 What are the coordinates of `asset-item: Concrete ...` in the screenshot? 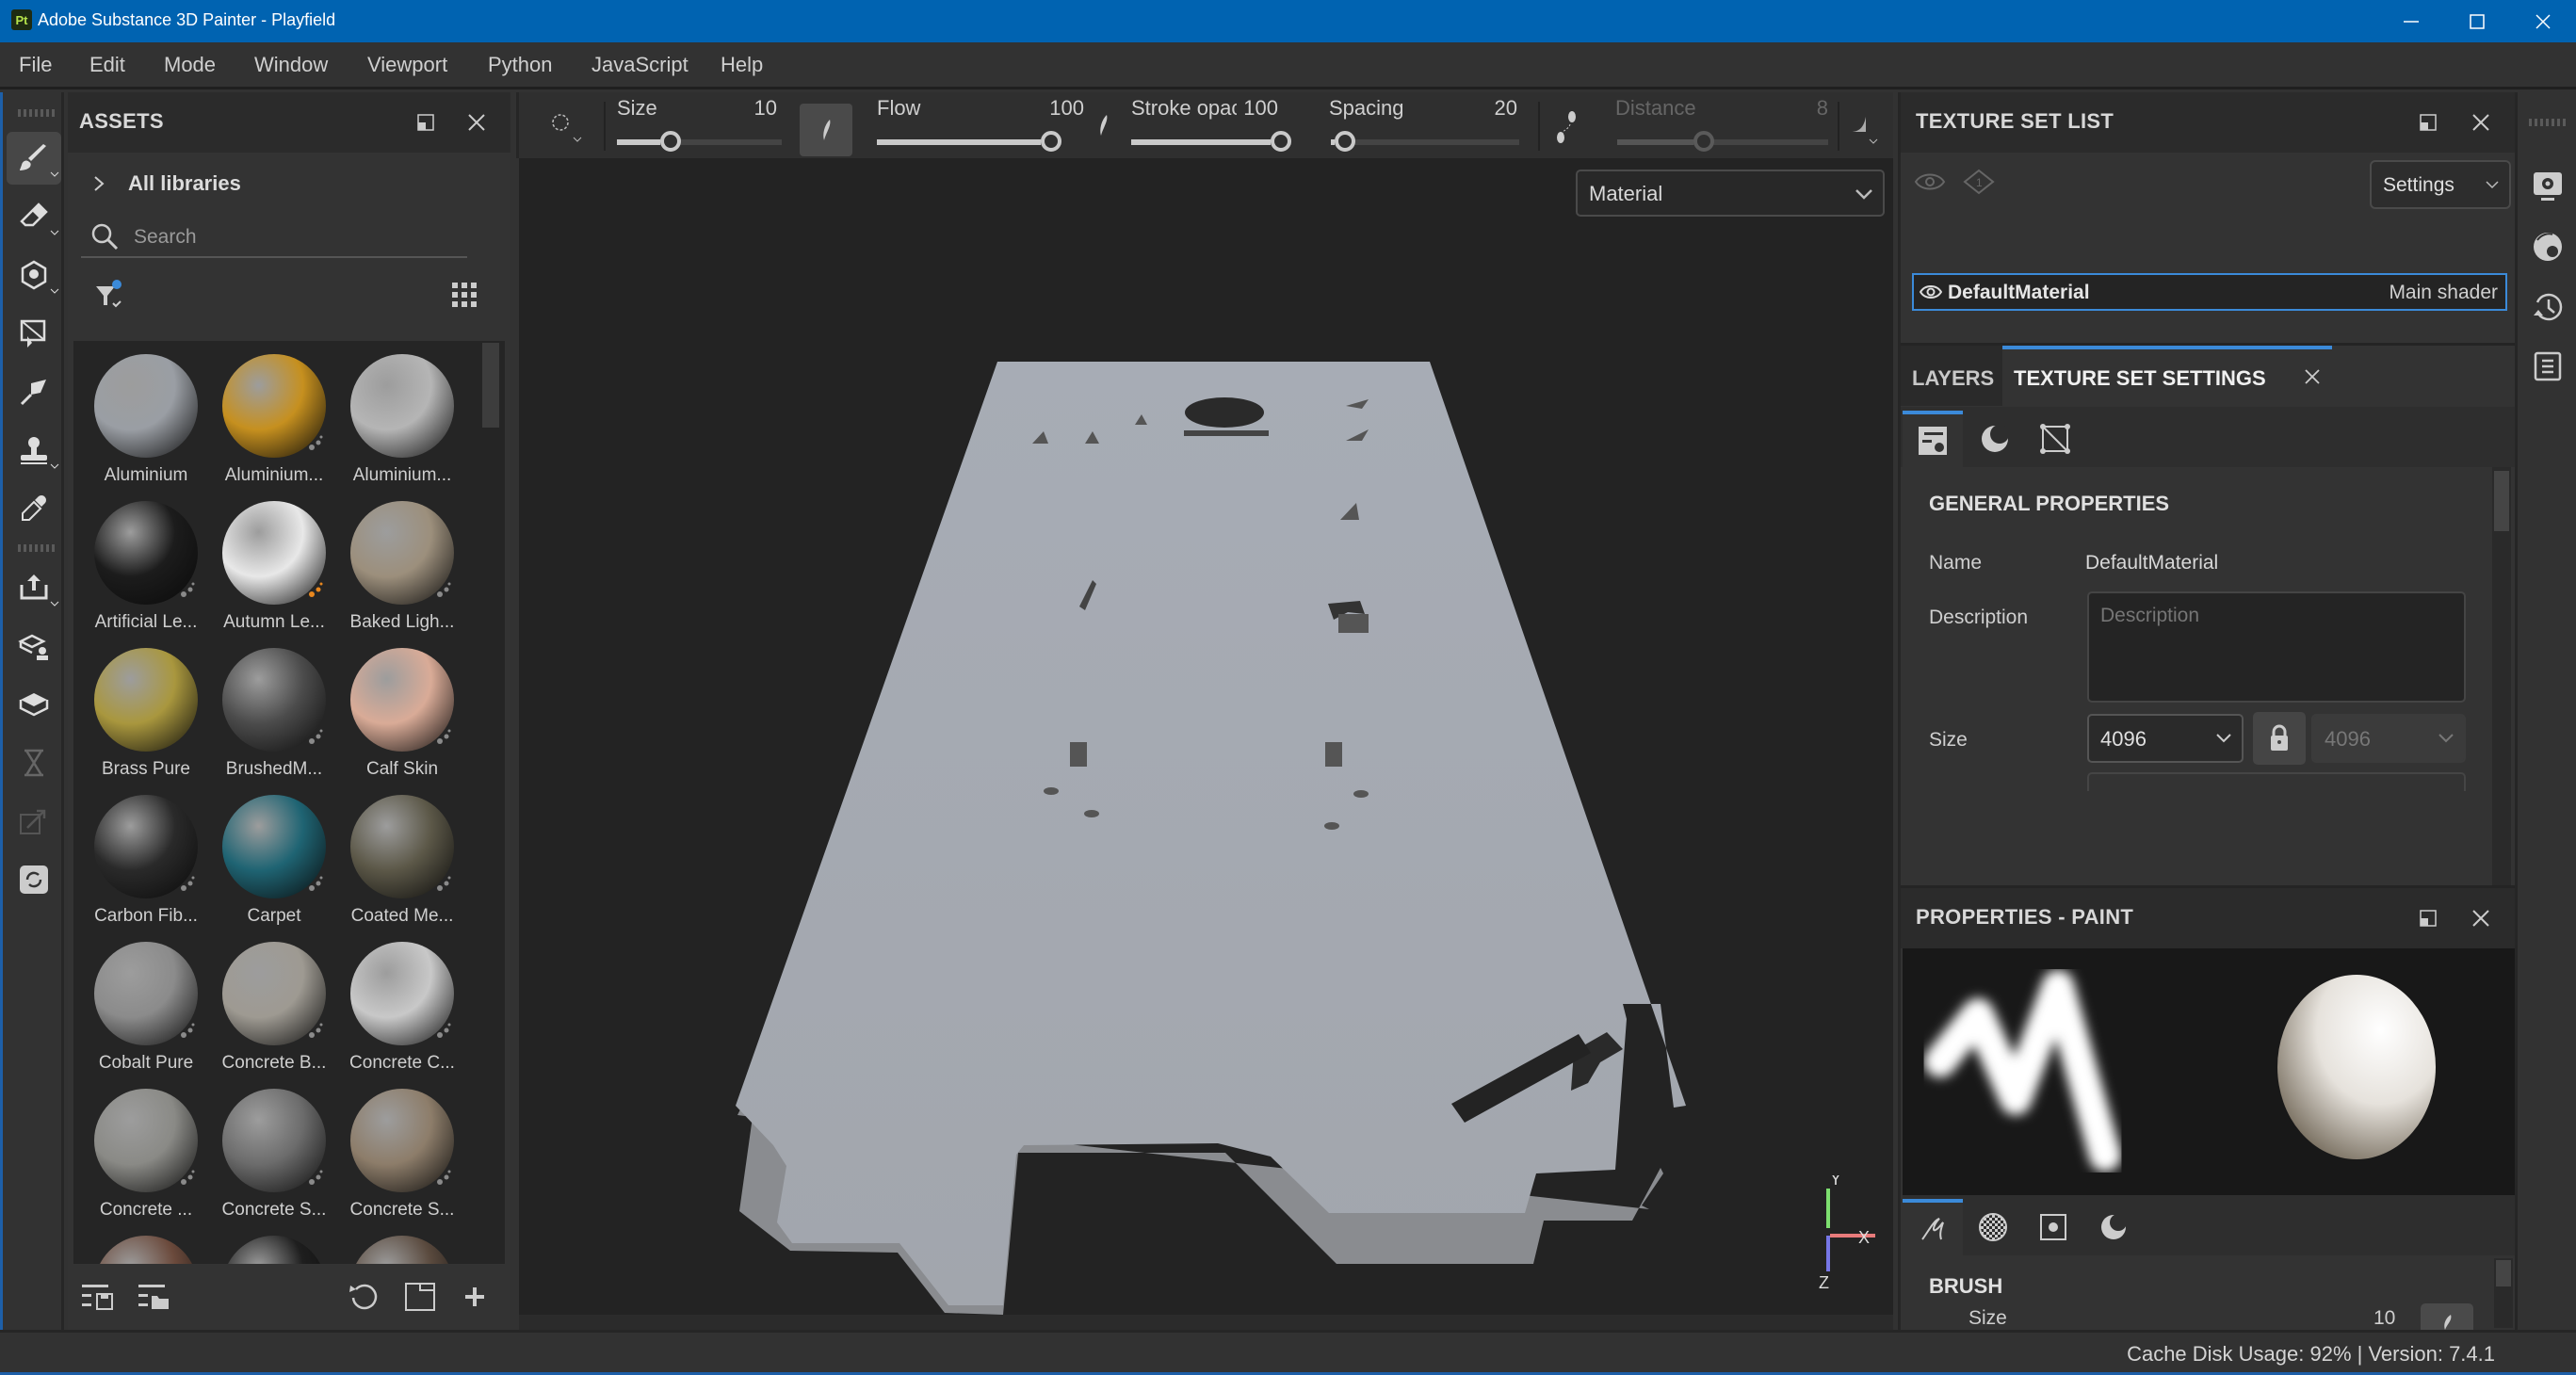 It's located at (144, 1154).